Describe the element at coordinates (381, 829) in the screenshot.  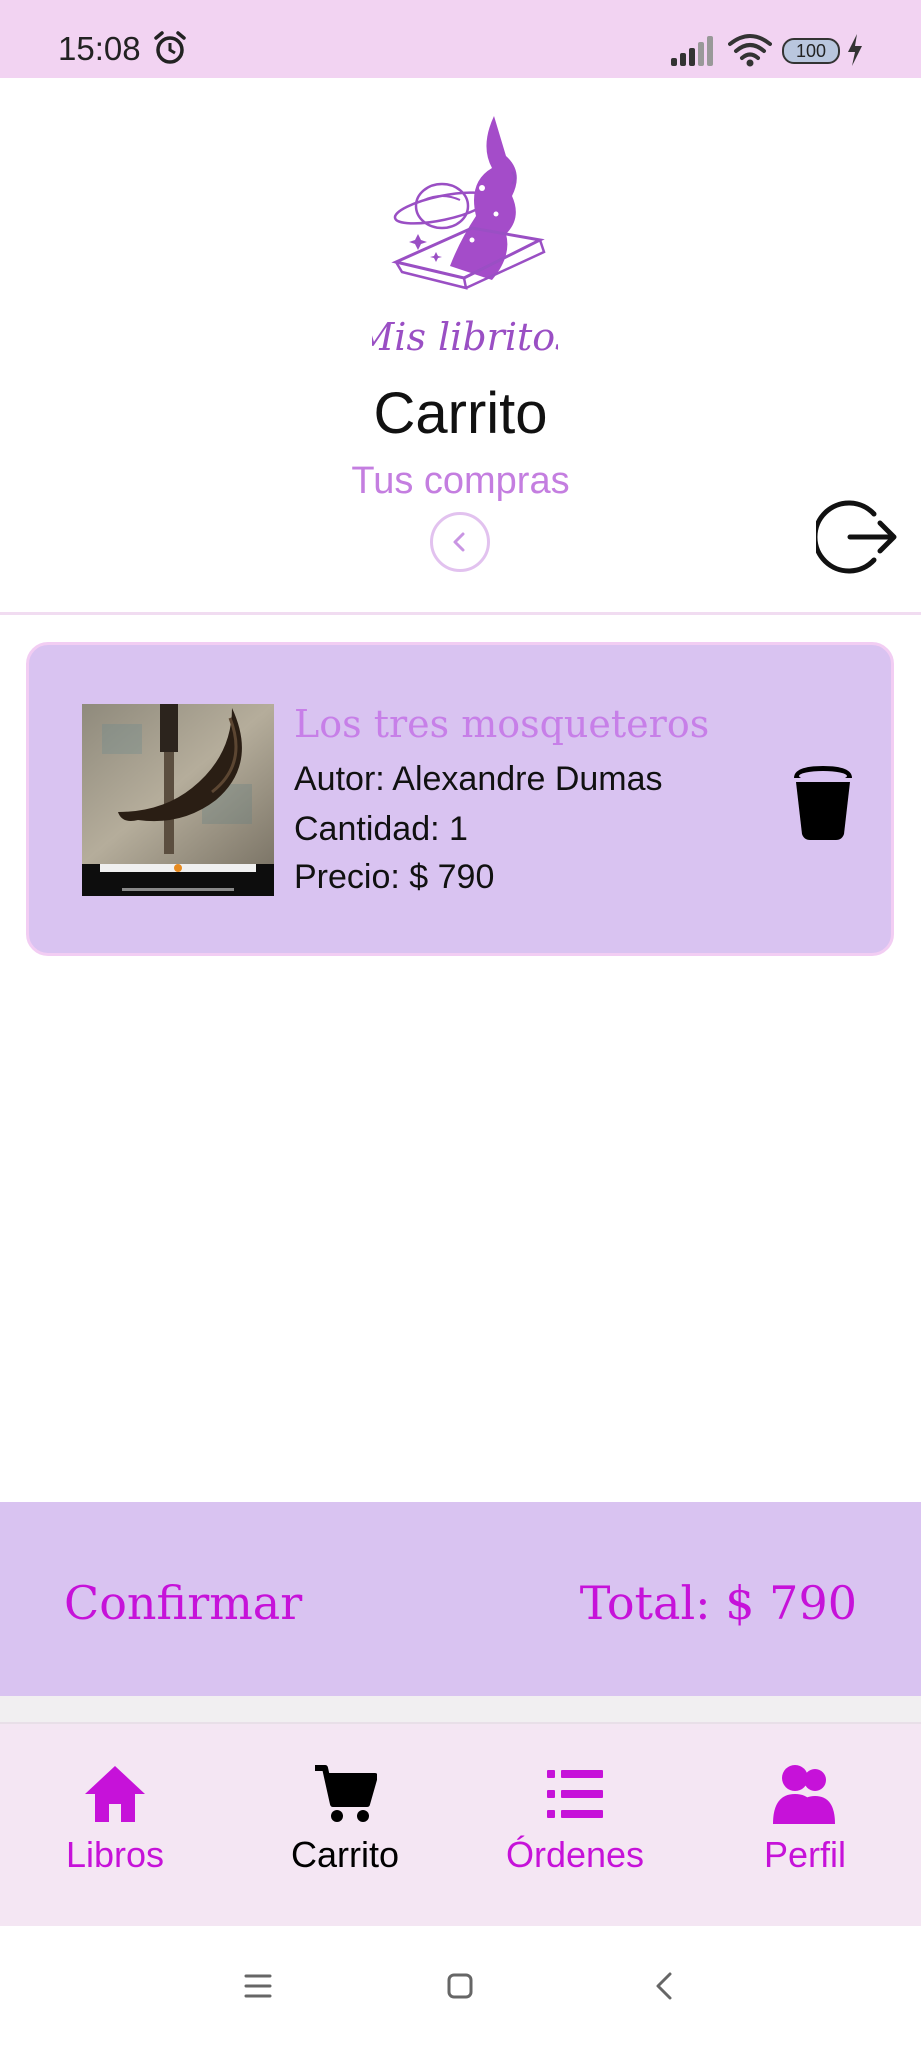
I see `book-quantity: Cantidad: 1` at that location.